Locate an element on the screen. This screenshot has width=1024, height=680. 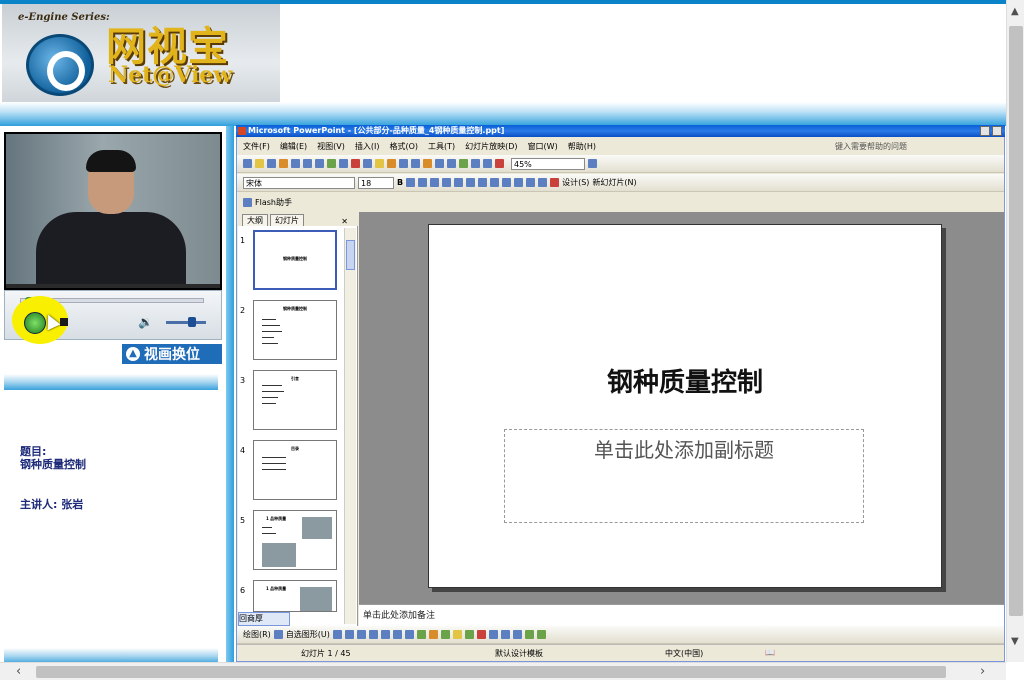
help-icon is located at coordinates (592, 163).